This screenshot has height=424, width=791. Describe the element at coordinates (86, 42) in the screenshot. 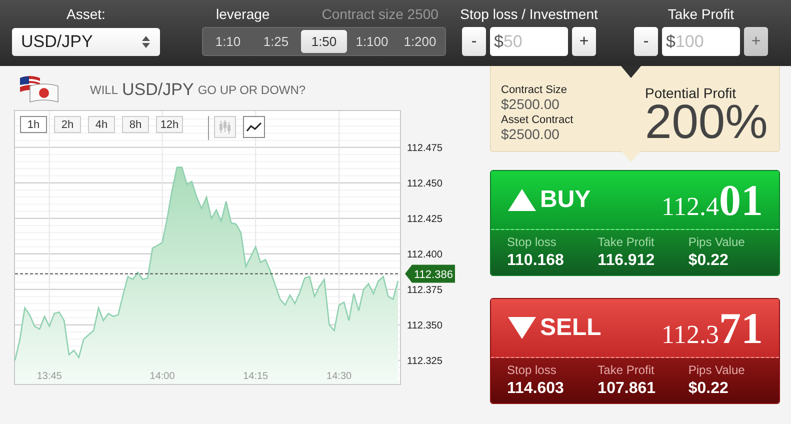

I see `asset-select: USD/JPY` at that location.